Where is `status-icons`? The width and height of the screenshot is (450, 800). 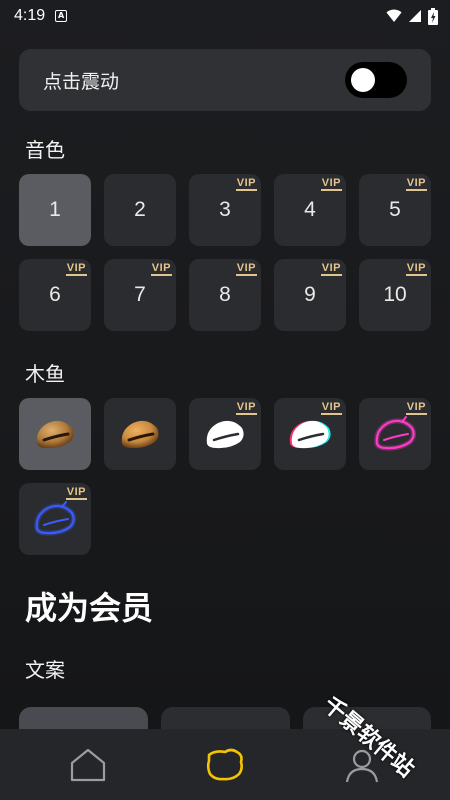 status-icons is located at coordinates (412, 16).